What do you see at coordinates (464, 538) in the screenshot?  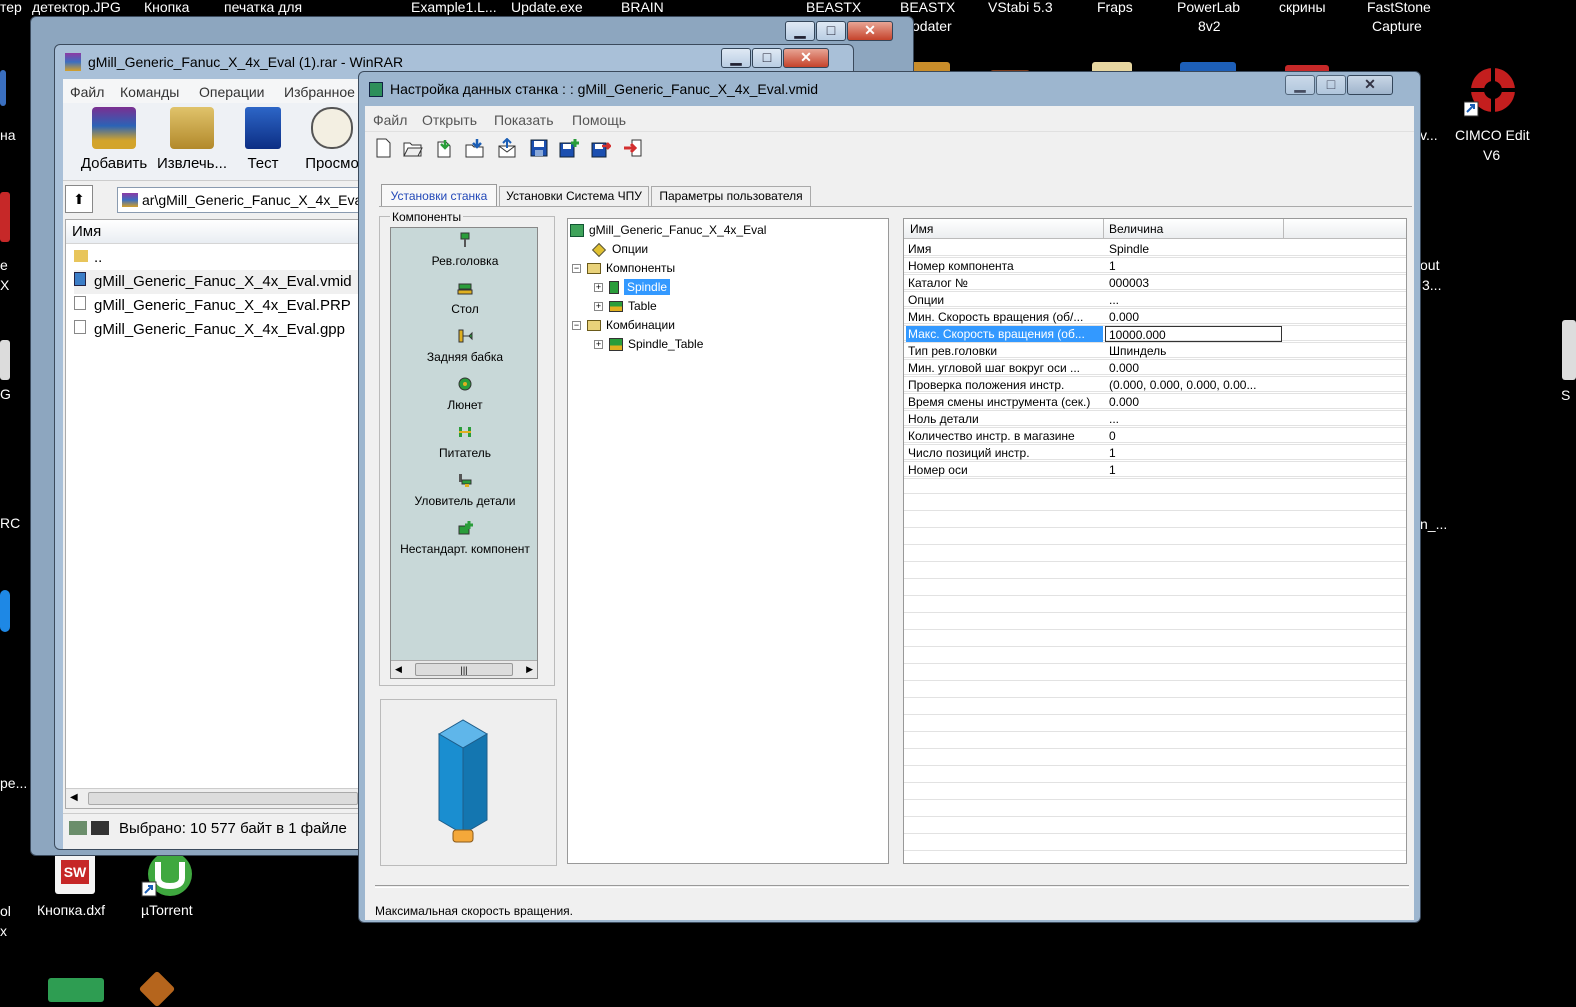 I see `component-custom: Нестандарт. компонент` at bounding box center [464, 538].